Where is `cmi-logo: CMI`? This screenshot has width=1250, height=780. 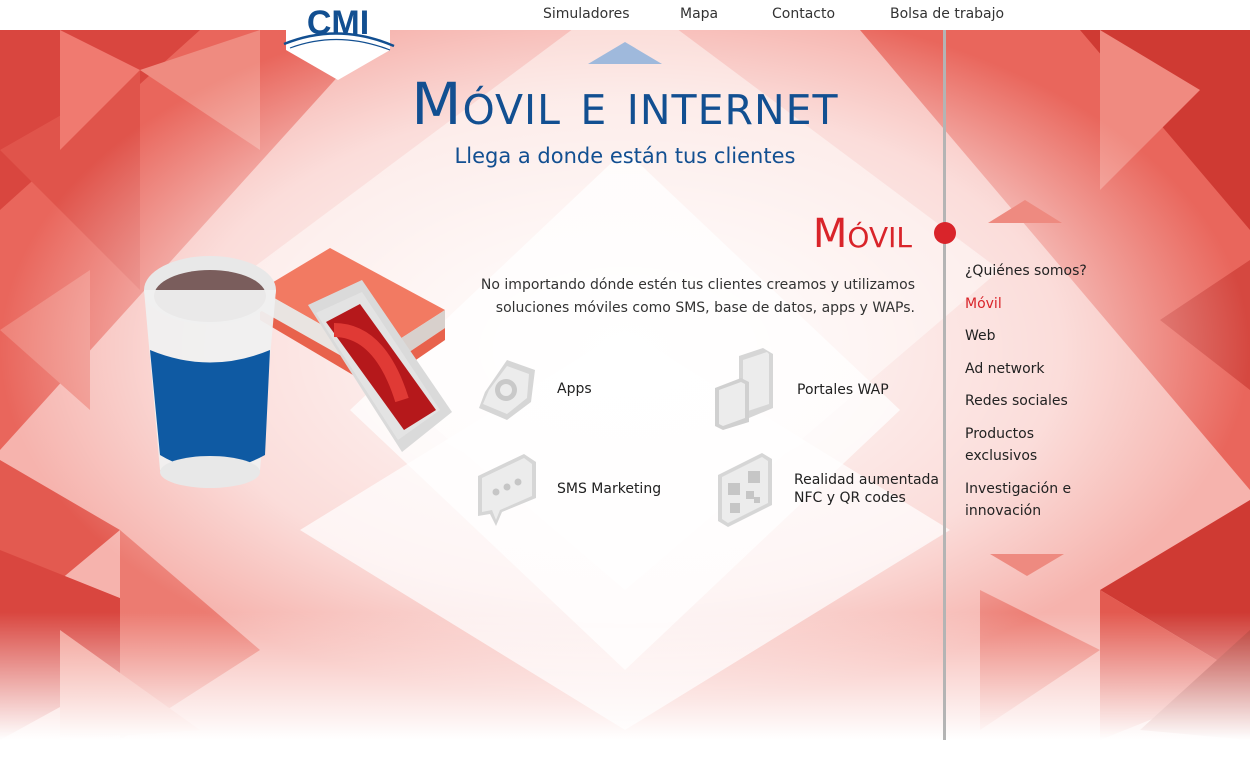
cmi-logo: CMI is located at coordinates (338, 40).